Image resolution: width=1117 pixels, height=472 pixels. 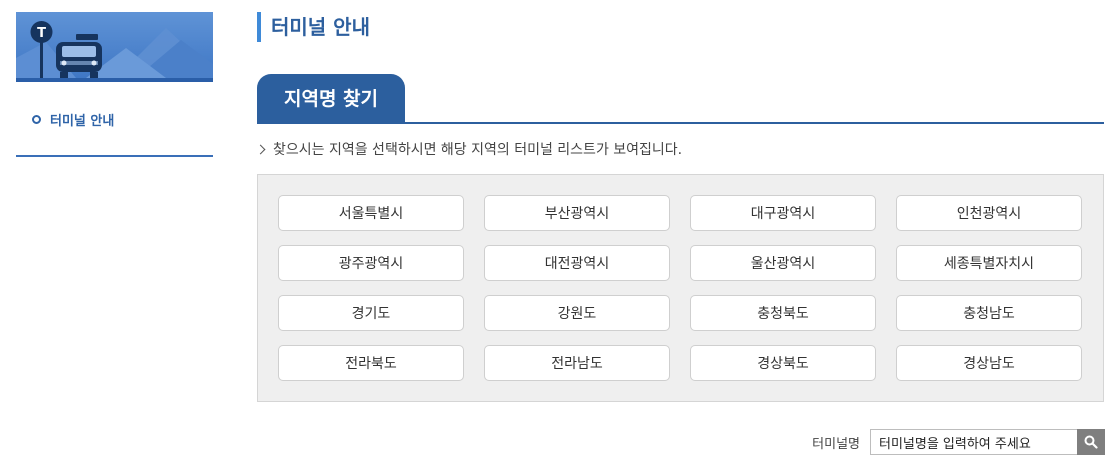 What do you see at coordinates (114, 133) in the screenshot?
I see `side-menu: 터미널 안내` at bounding box center [114, 133].